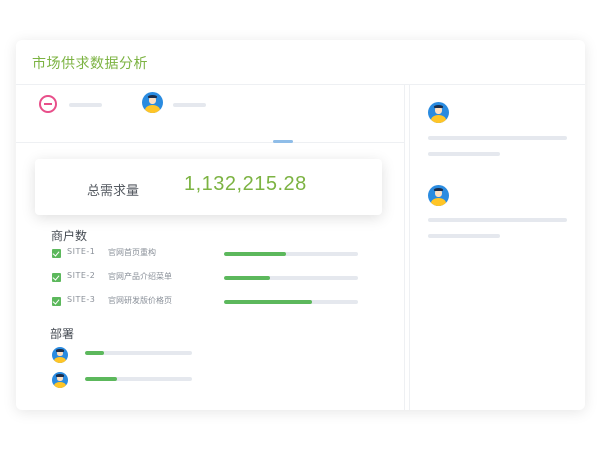 The image size is (600, 450). I want to click on site-name: 官网首页重构, so click(132, 252).